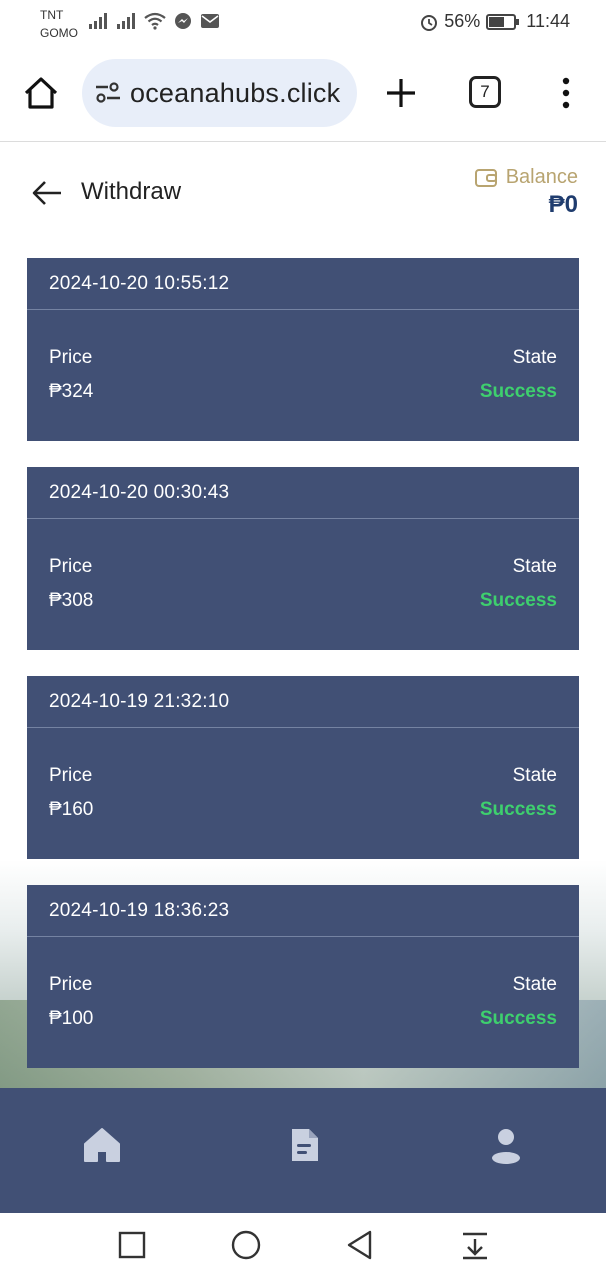  Describe the element at coordinates (566, 93) in the screenshot. I see `more-menu-icon` at that location.